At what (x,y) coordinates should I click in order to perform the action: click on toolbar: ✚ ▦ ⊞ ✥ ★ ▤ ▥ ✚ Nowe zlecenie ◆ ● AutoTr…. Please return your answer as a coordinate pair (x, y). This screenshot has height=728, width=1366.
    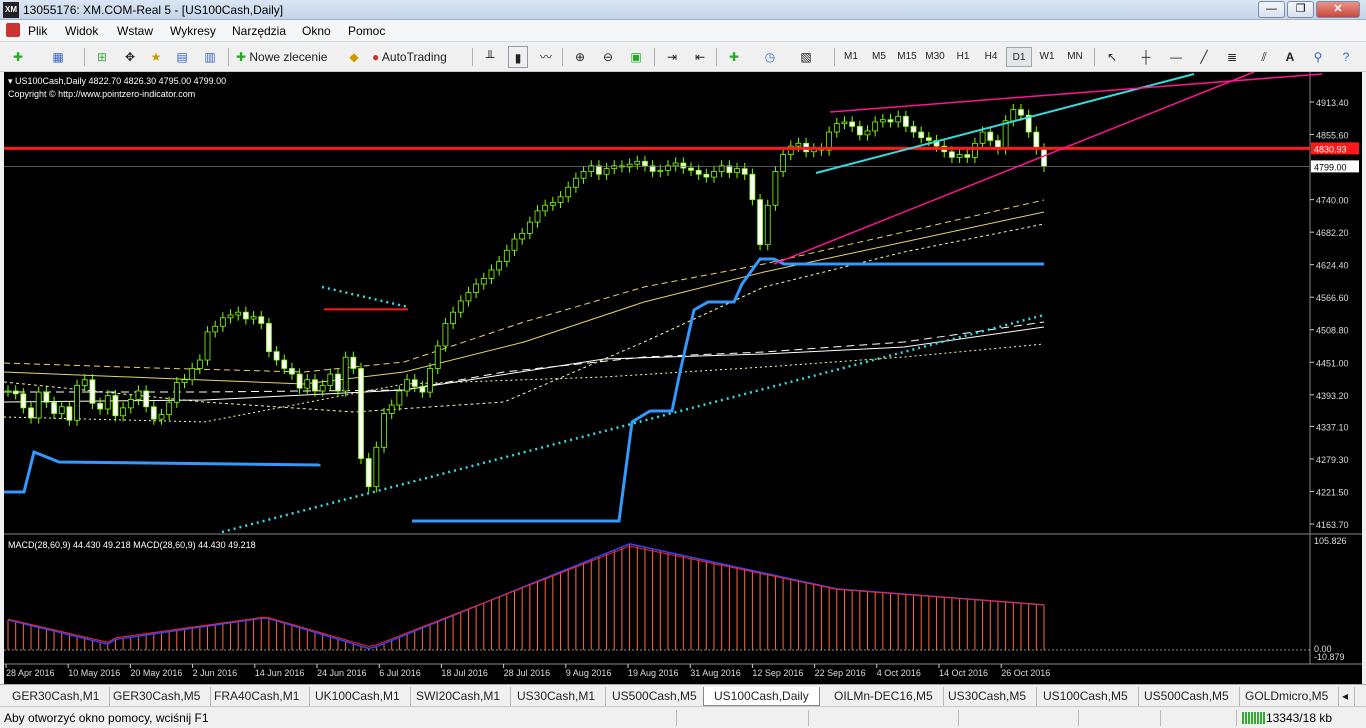
    Looking at the image, I should click on (683, 57).